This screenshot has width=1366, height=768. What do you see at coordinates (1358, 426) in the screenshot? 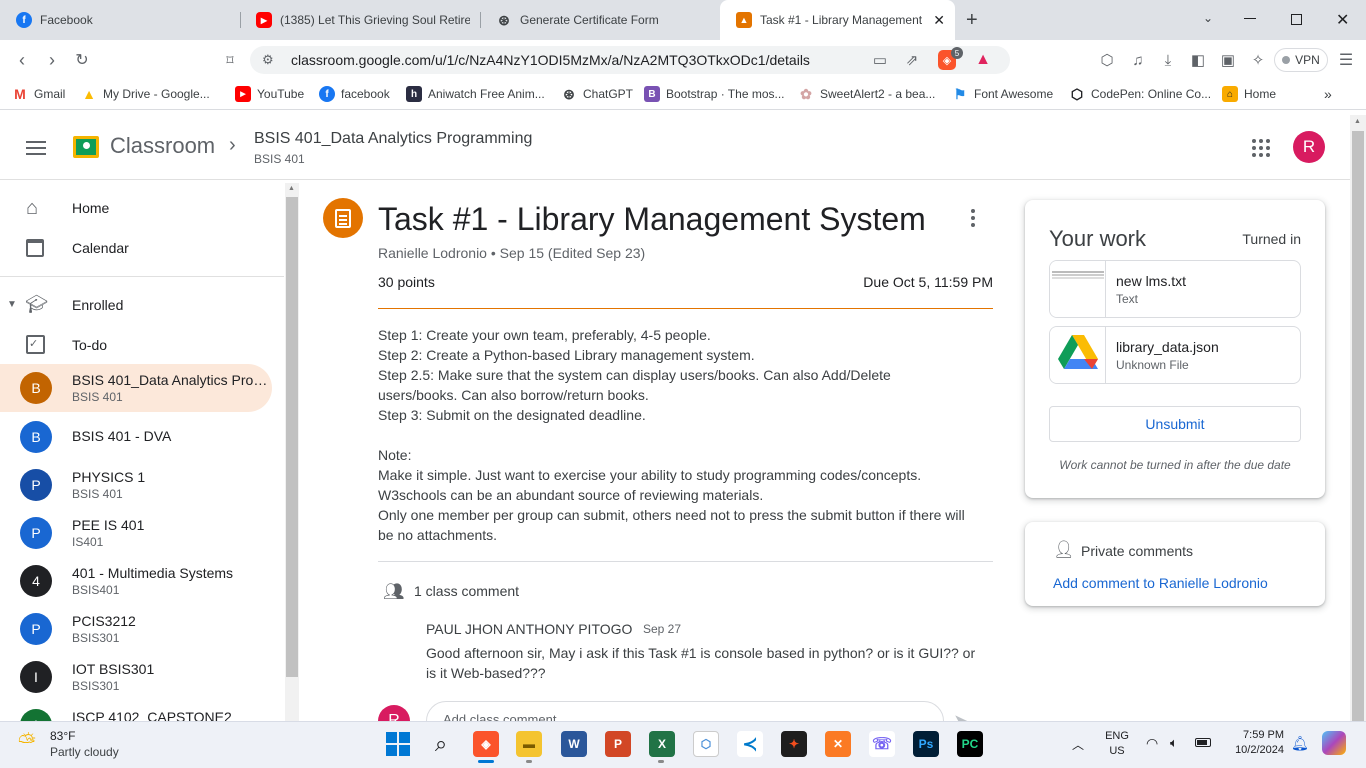
I see `page-scrollbar-thumb` at bounding box center [1358, 426].